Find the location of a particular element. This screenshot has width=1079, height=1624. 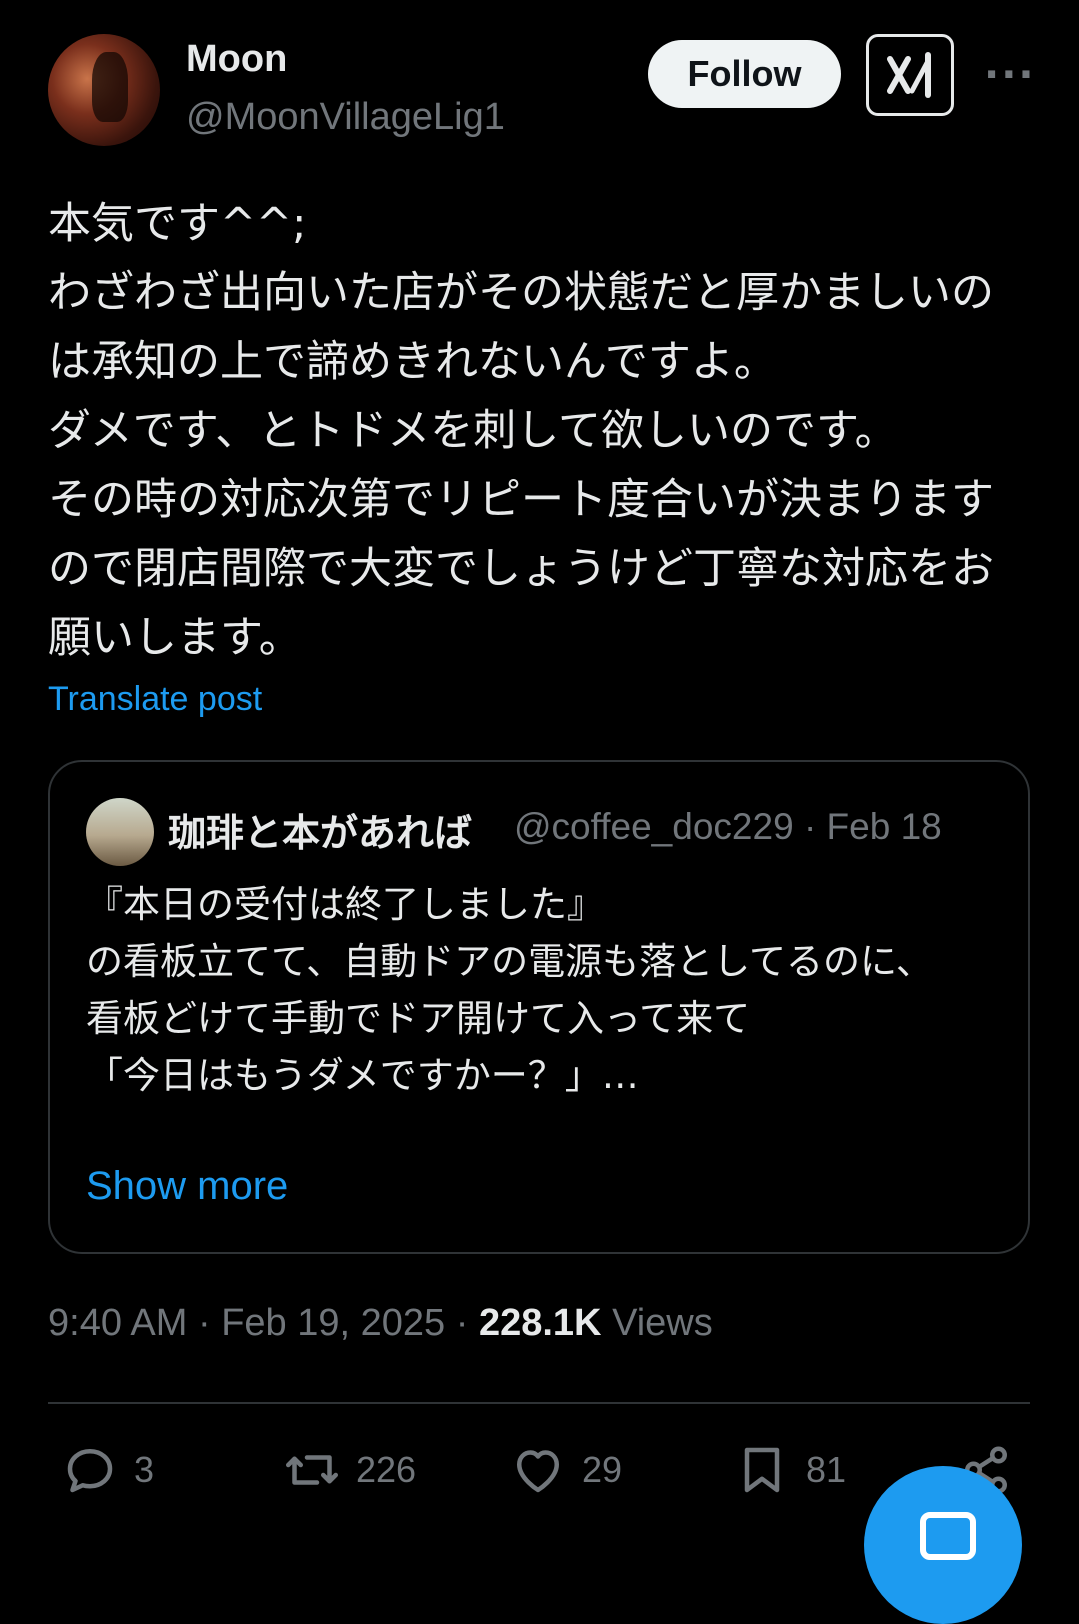

reply-button: 3 is located at coordinates (107, 1470).